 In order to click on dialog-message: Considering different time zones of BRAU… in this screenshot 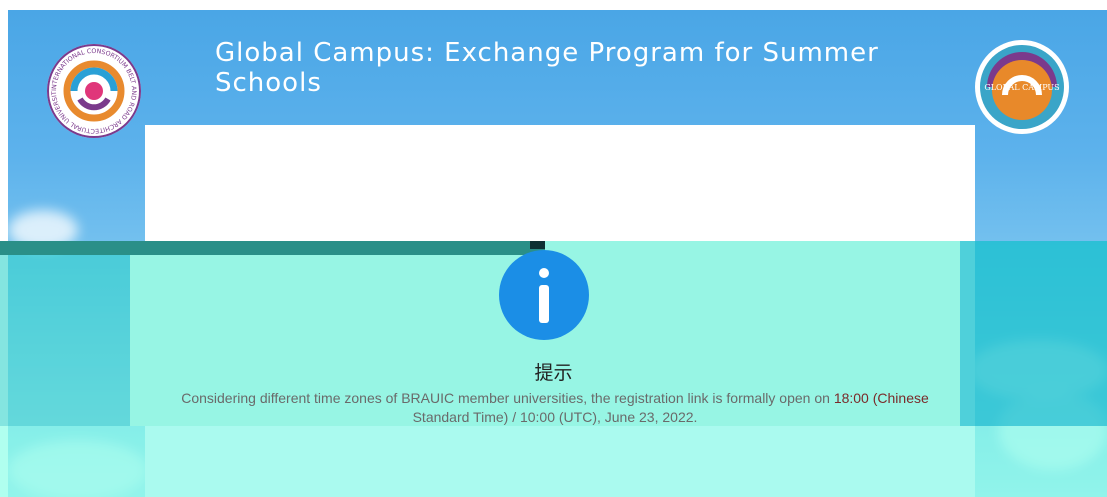, I will do `click(555, 408)`.